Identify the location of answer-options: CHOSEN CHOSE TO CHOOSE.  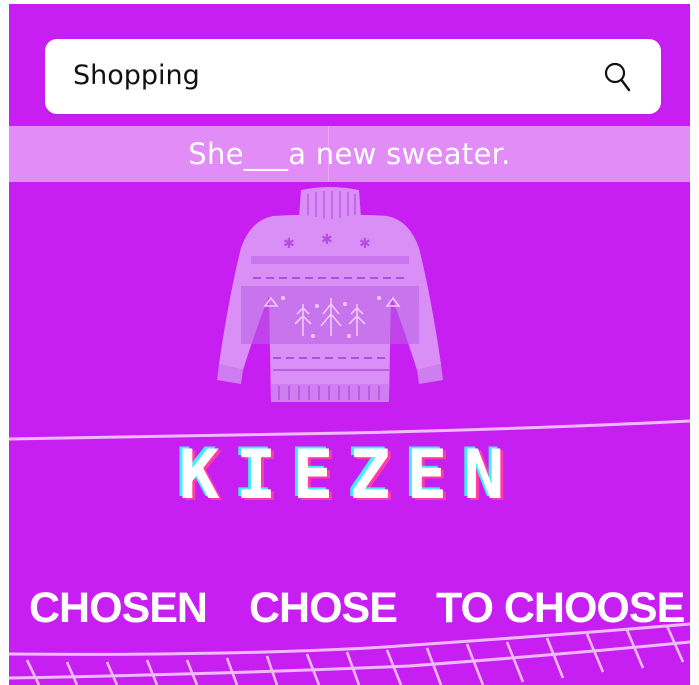
(349, 614).